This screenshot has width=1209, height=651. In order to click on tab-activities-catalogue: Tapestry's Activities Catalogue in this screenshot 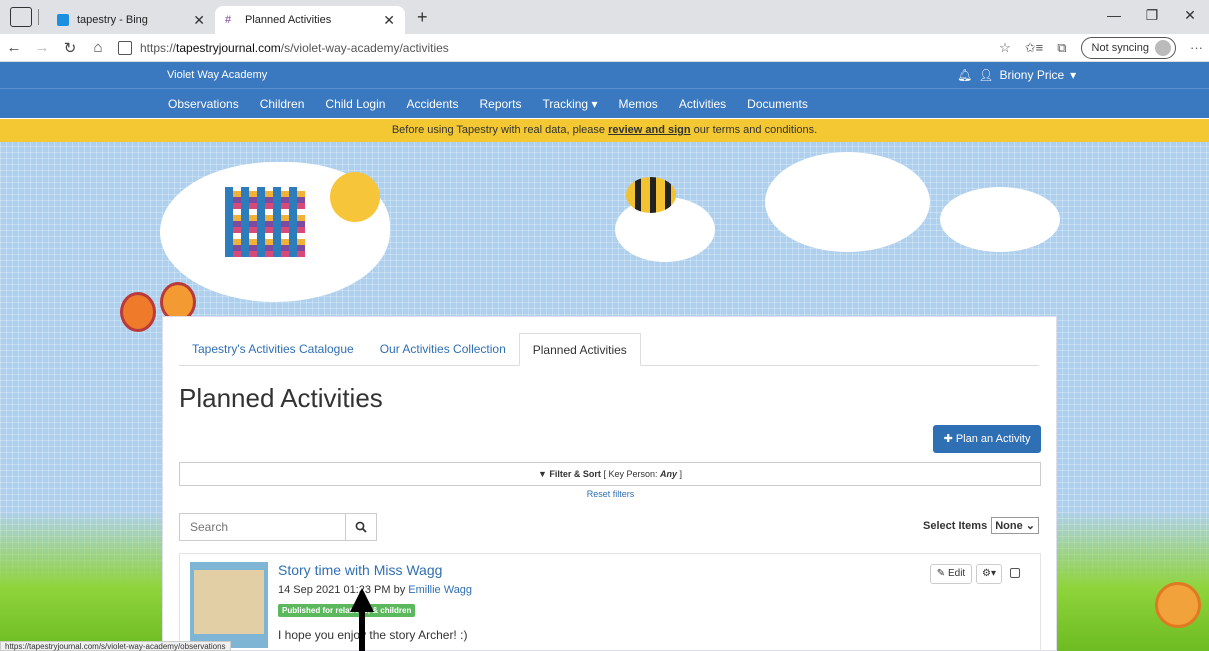, I will do `click(273, 349)`.